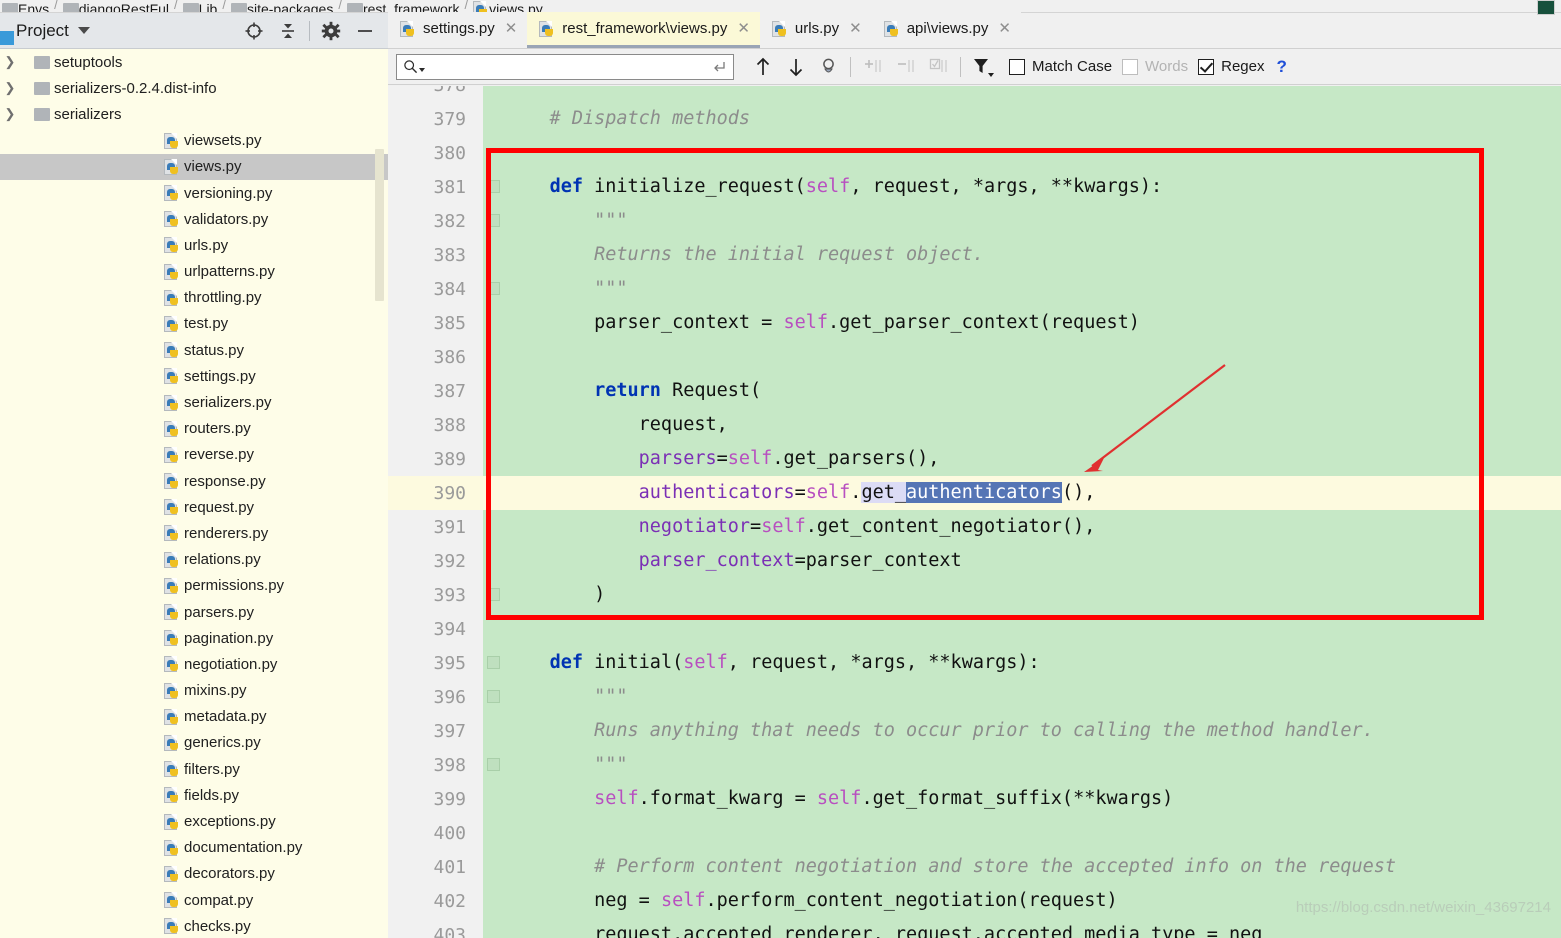 The width and height of the screenshot is (1561, 938). What do you see at coordinates (194, 638) in the screenshot?
I see `tree-file-row: pagination.py` at bounding box center [194, 638].